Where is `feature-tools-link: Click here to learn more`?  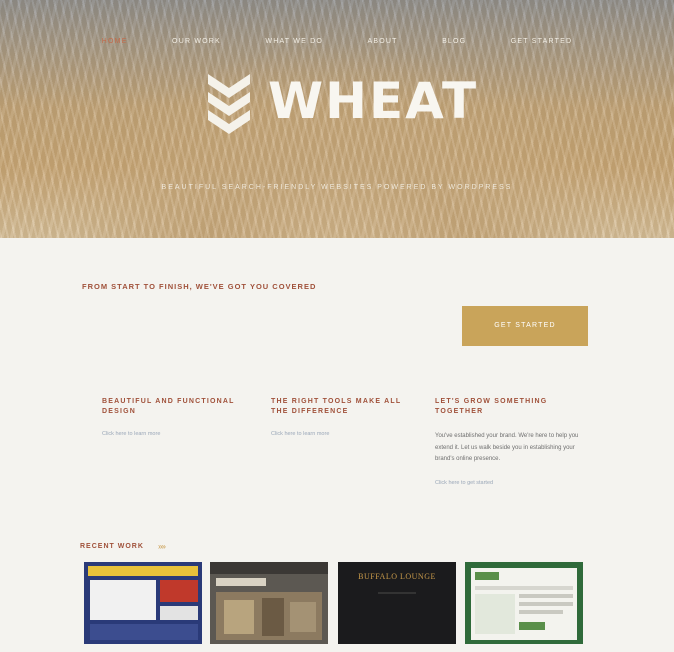 feature-tools-link: Click here to learn more is located at coordinates (346, 434).